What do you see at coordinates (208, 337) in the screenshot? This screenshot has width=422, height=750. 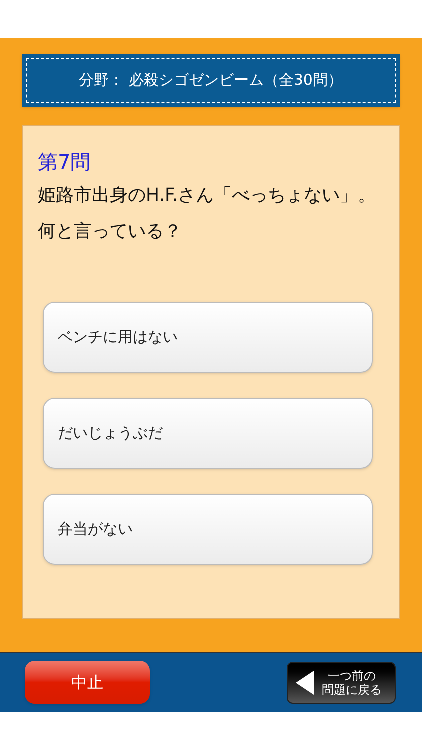 I see `answer-button: ベンチに用はない` at bounding box center [208, 337].